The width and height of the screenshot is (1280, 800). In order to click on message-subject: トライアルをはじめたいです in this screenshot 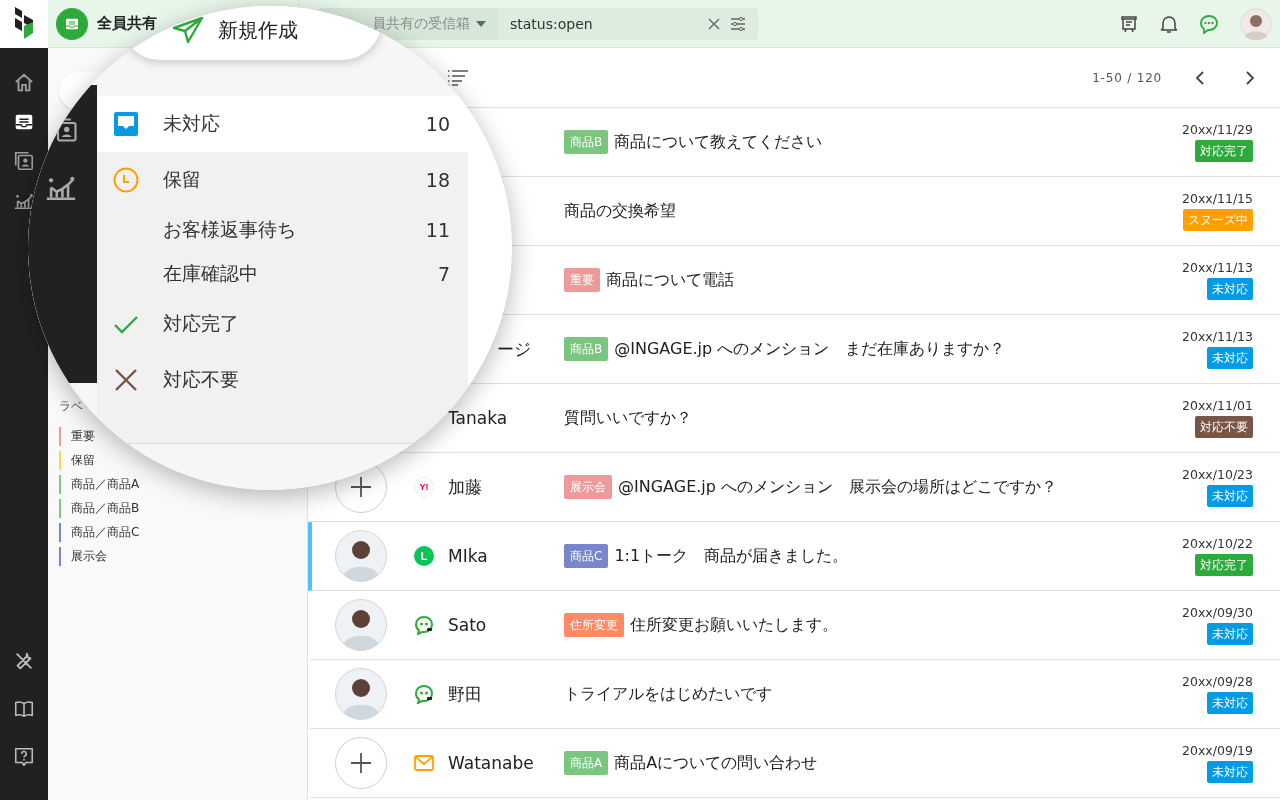, I will do `click(668, 694)`.